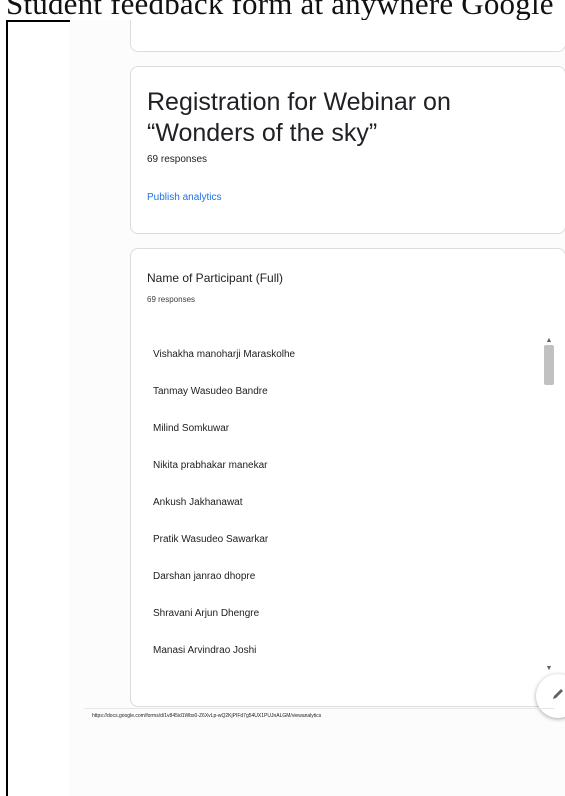 The height and width of the screenshot is (796, 565). What do you see at coordinates (215, 278) in the screenshot?
I see `question-title: Name of Participant (Full)` at bounding box center [215, 278].